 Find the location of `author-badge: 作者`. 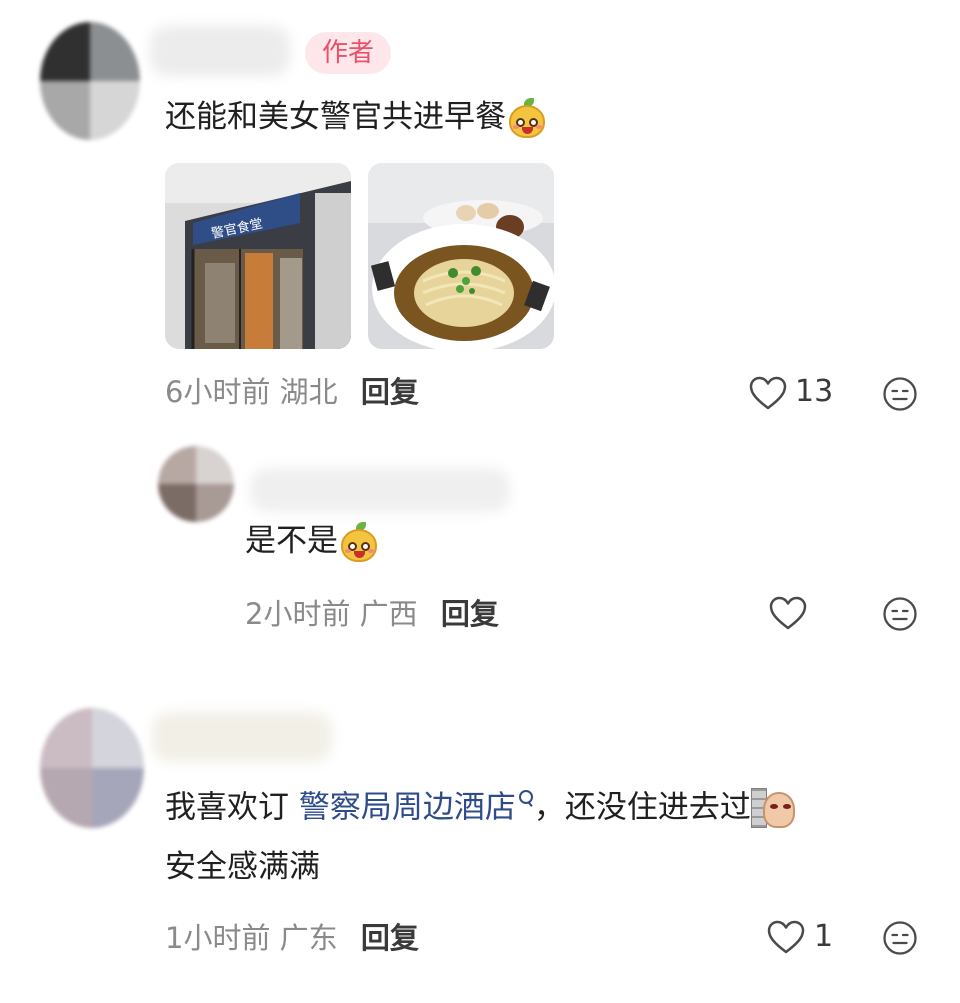

author-badge: 作者 is located at coordinates (348, 53).